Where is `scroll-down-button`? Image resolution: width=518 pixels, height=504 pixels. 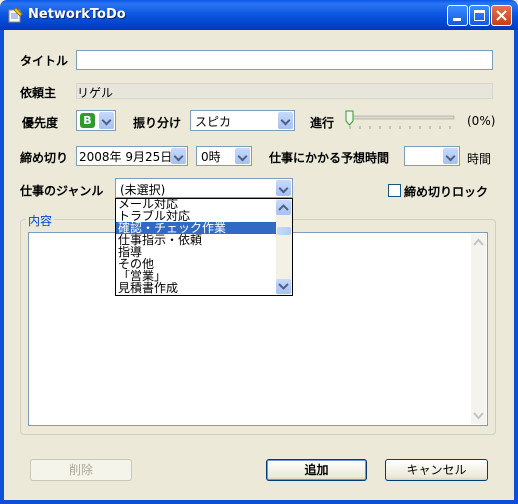 scroll-down-button is located at coordinates (283, 286).